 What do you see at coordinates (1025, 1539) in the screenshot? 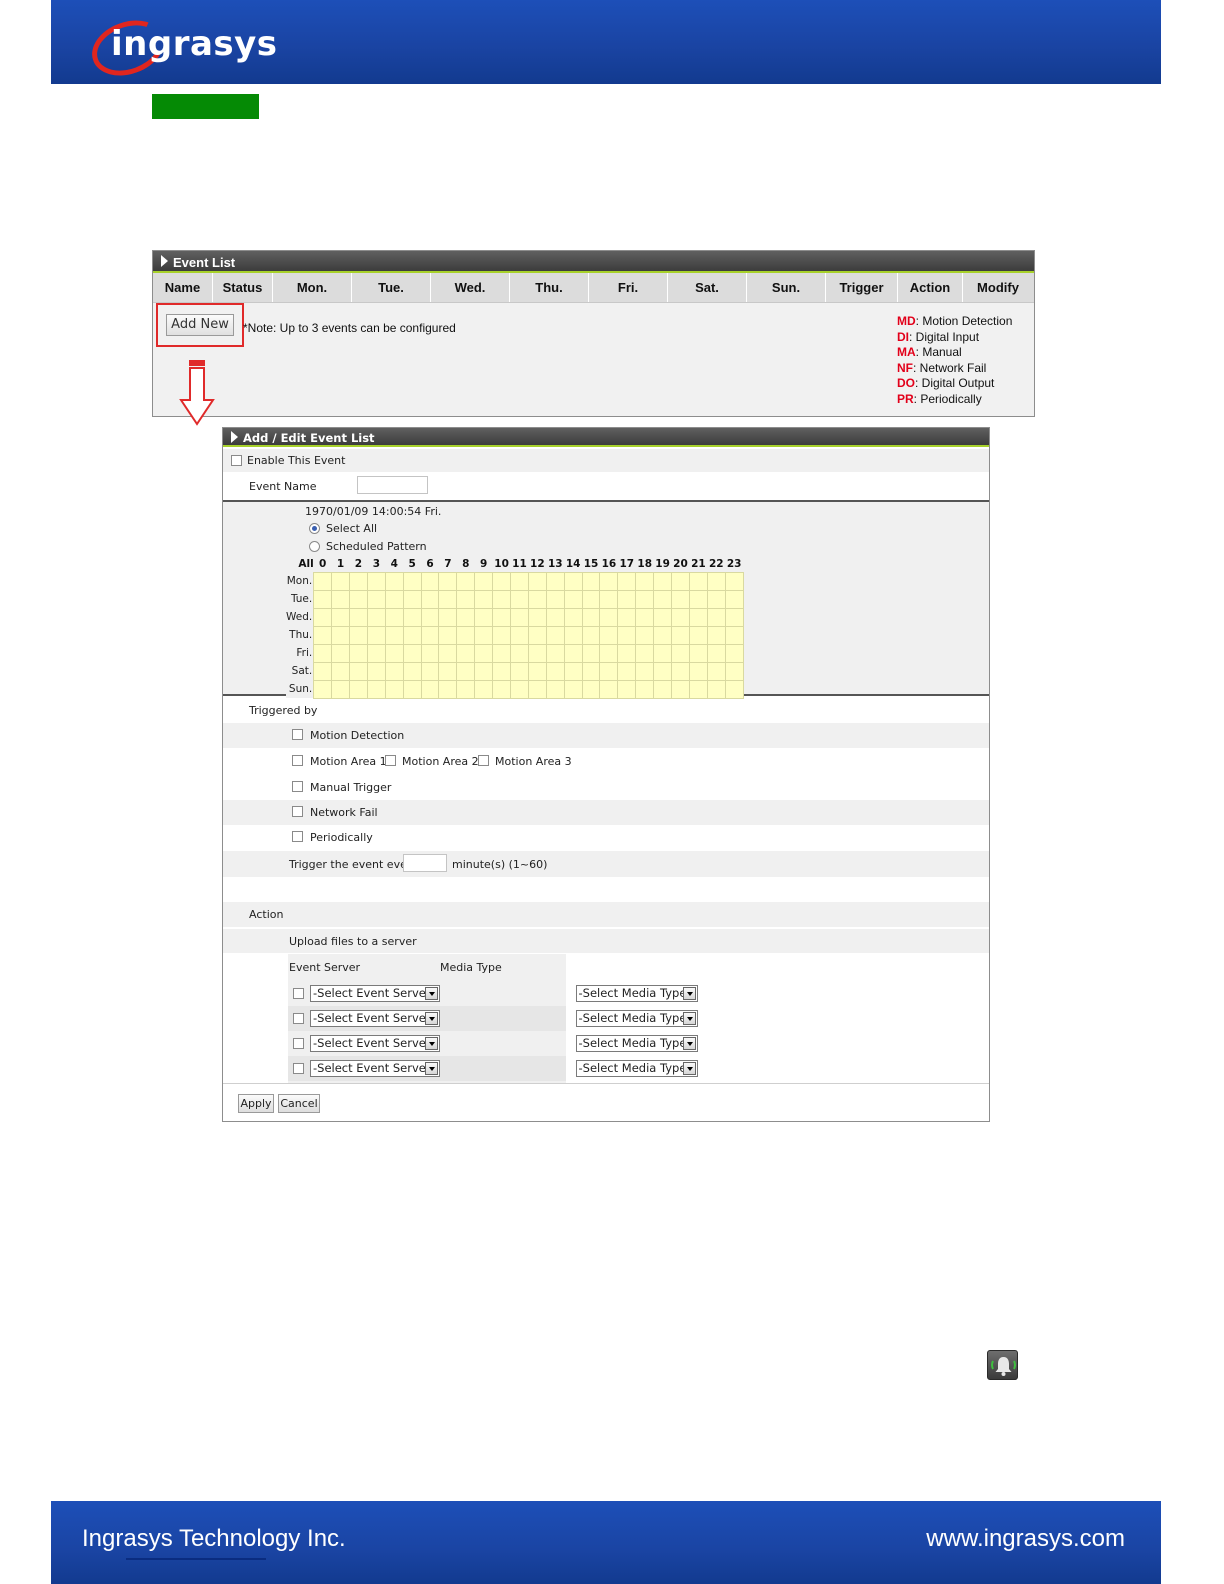
I see `footer-url: www.ingrasys.com` at bounding box center [1025, 1539].